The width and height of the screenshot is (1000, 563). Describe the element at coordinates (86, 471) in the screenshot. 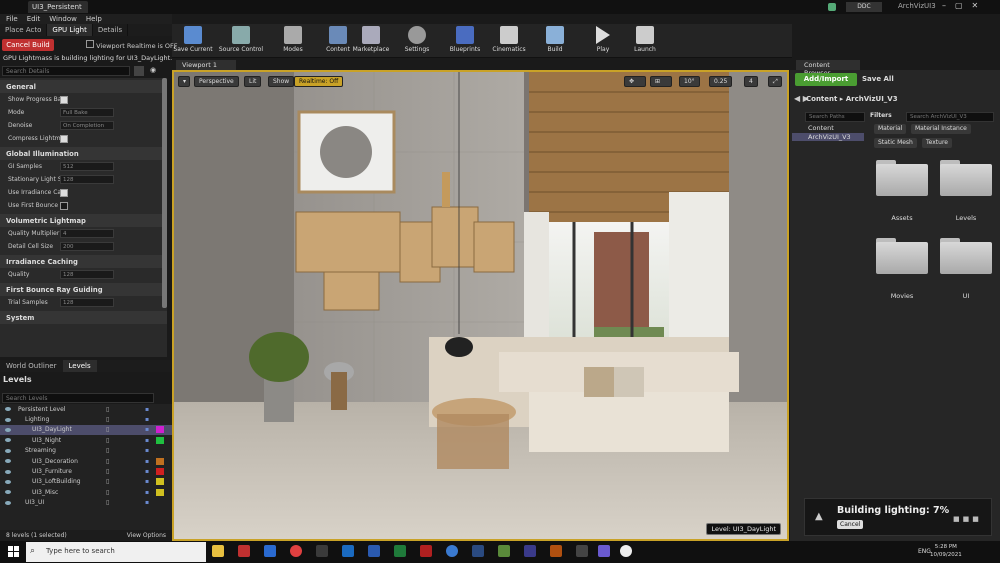

I see `level-row: UI3_Furniture ▯ ▪` at that location.